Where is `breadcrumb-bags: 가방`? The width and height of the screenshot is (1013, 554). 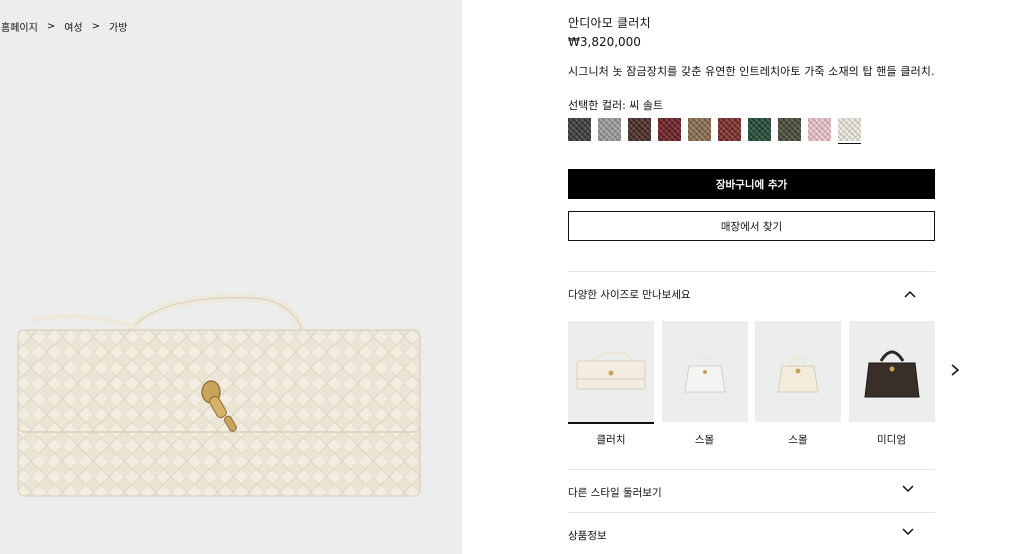
breadcrumb-bags: 가방 is located at coordinates (118, 26).